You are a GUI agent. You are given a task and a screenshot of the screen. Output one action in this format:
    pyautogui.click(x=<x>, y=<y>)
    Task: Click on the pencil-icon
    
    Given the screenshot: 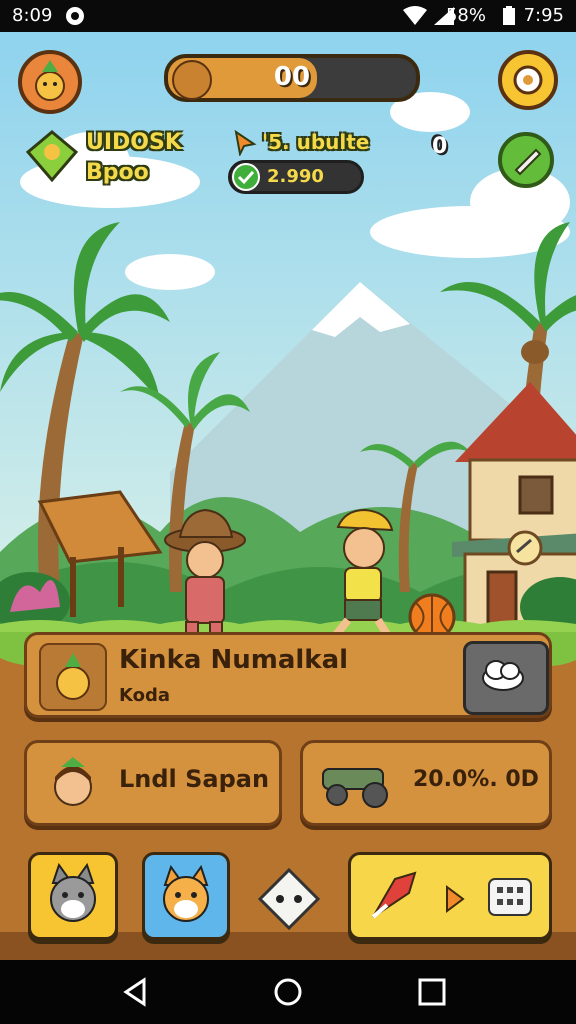 What is the action you would take?
    pyautogui.click(x=528, y=162)
    